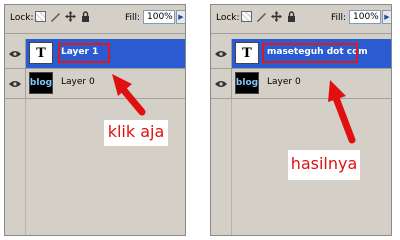 The height and width of the screenshot is (240, 400). I want to click on layer-row-selected: T Layer 1, so click(95, 54).